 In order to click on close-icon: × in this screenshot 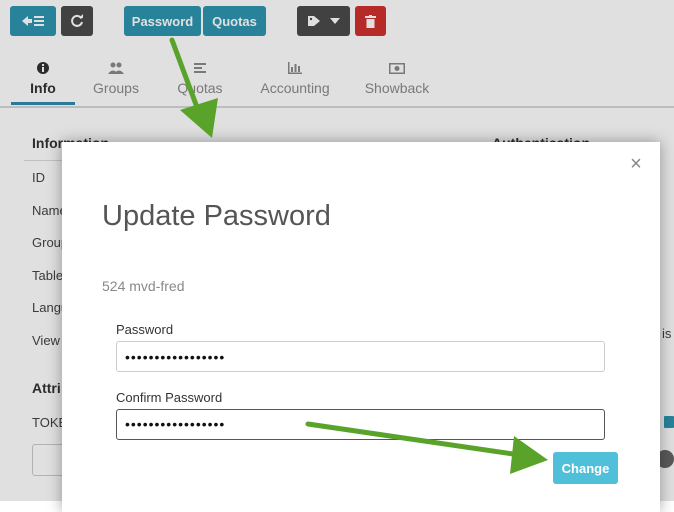, I will do `click(636, 164)`.